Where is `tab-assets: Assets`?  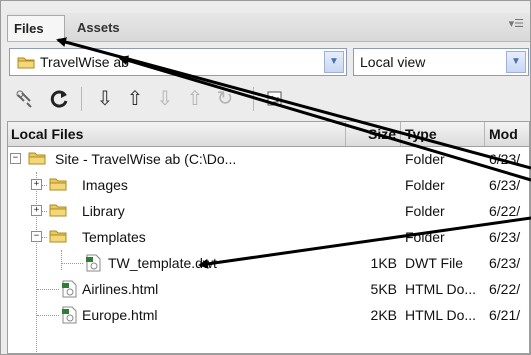
tab-assets: Assets is located at coordinates (102, 28).